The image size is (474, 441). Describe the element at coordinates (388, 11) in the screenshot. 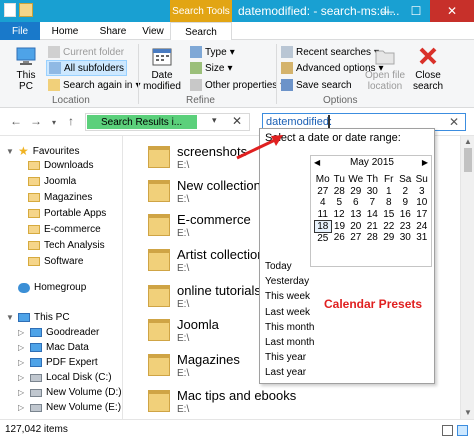

I see `minimize-button: —` at that location.